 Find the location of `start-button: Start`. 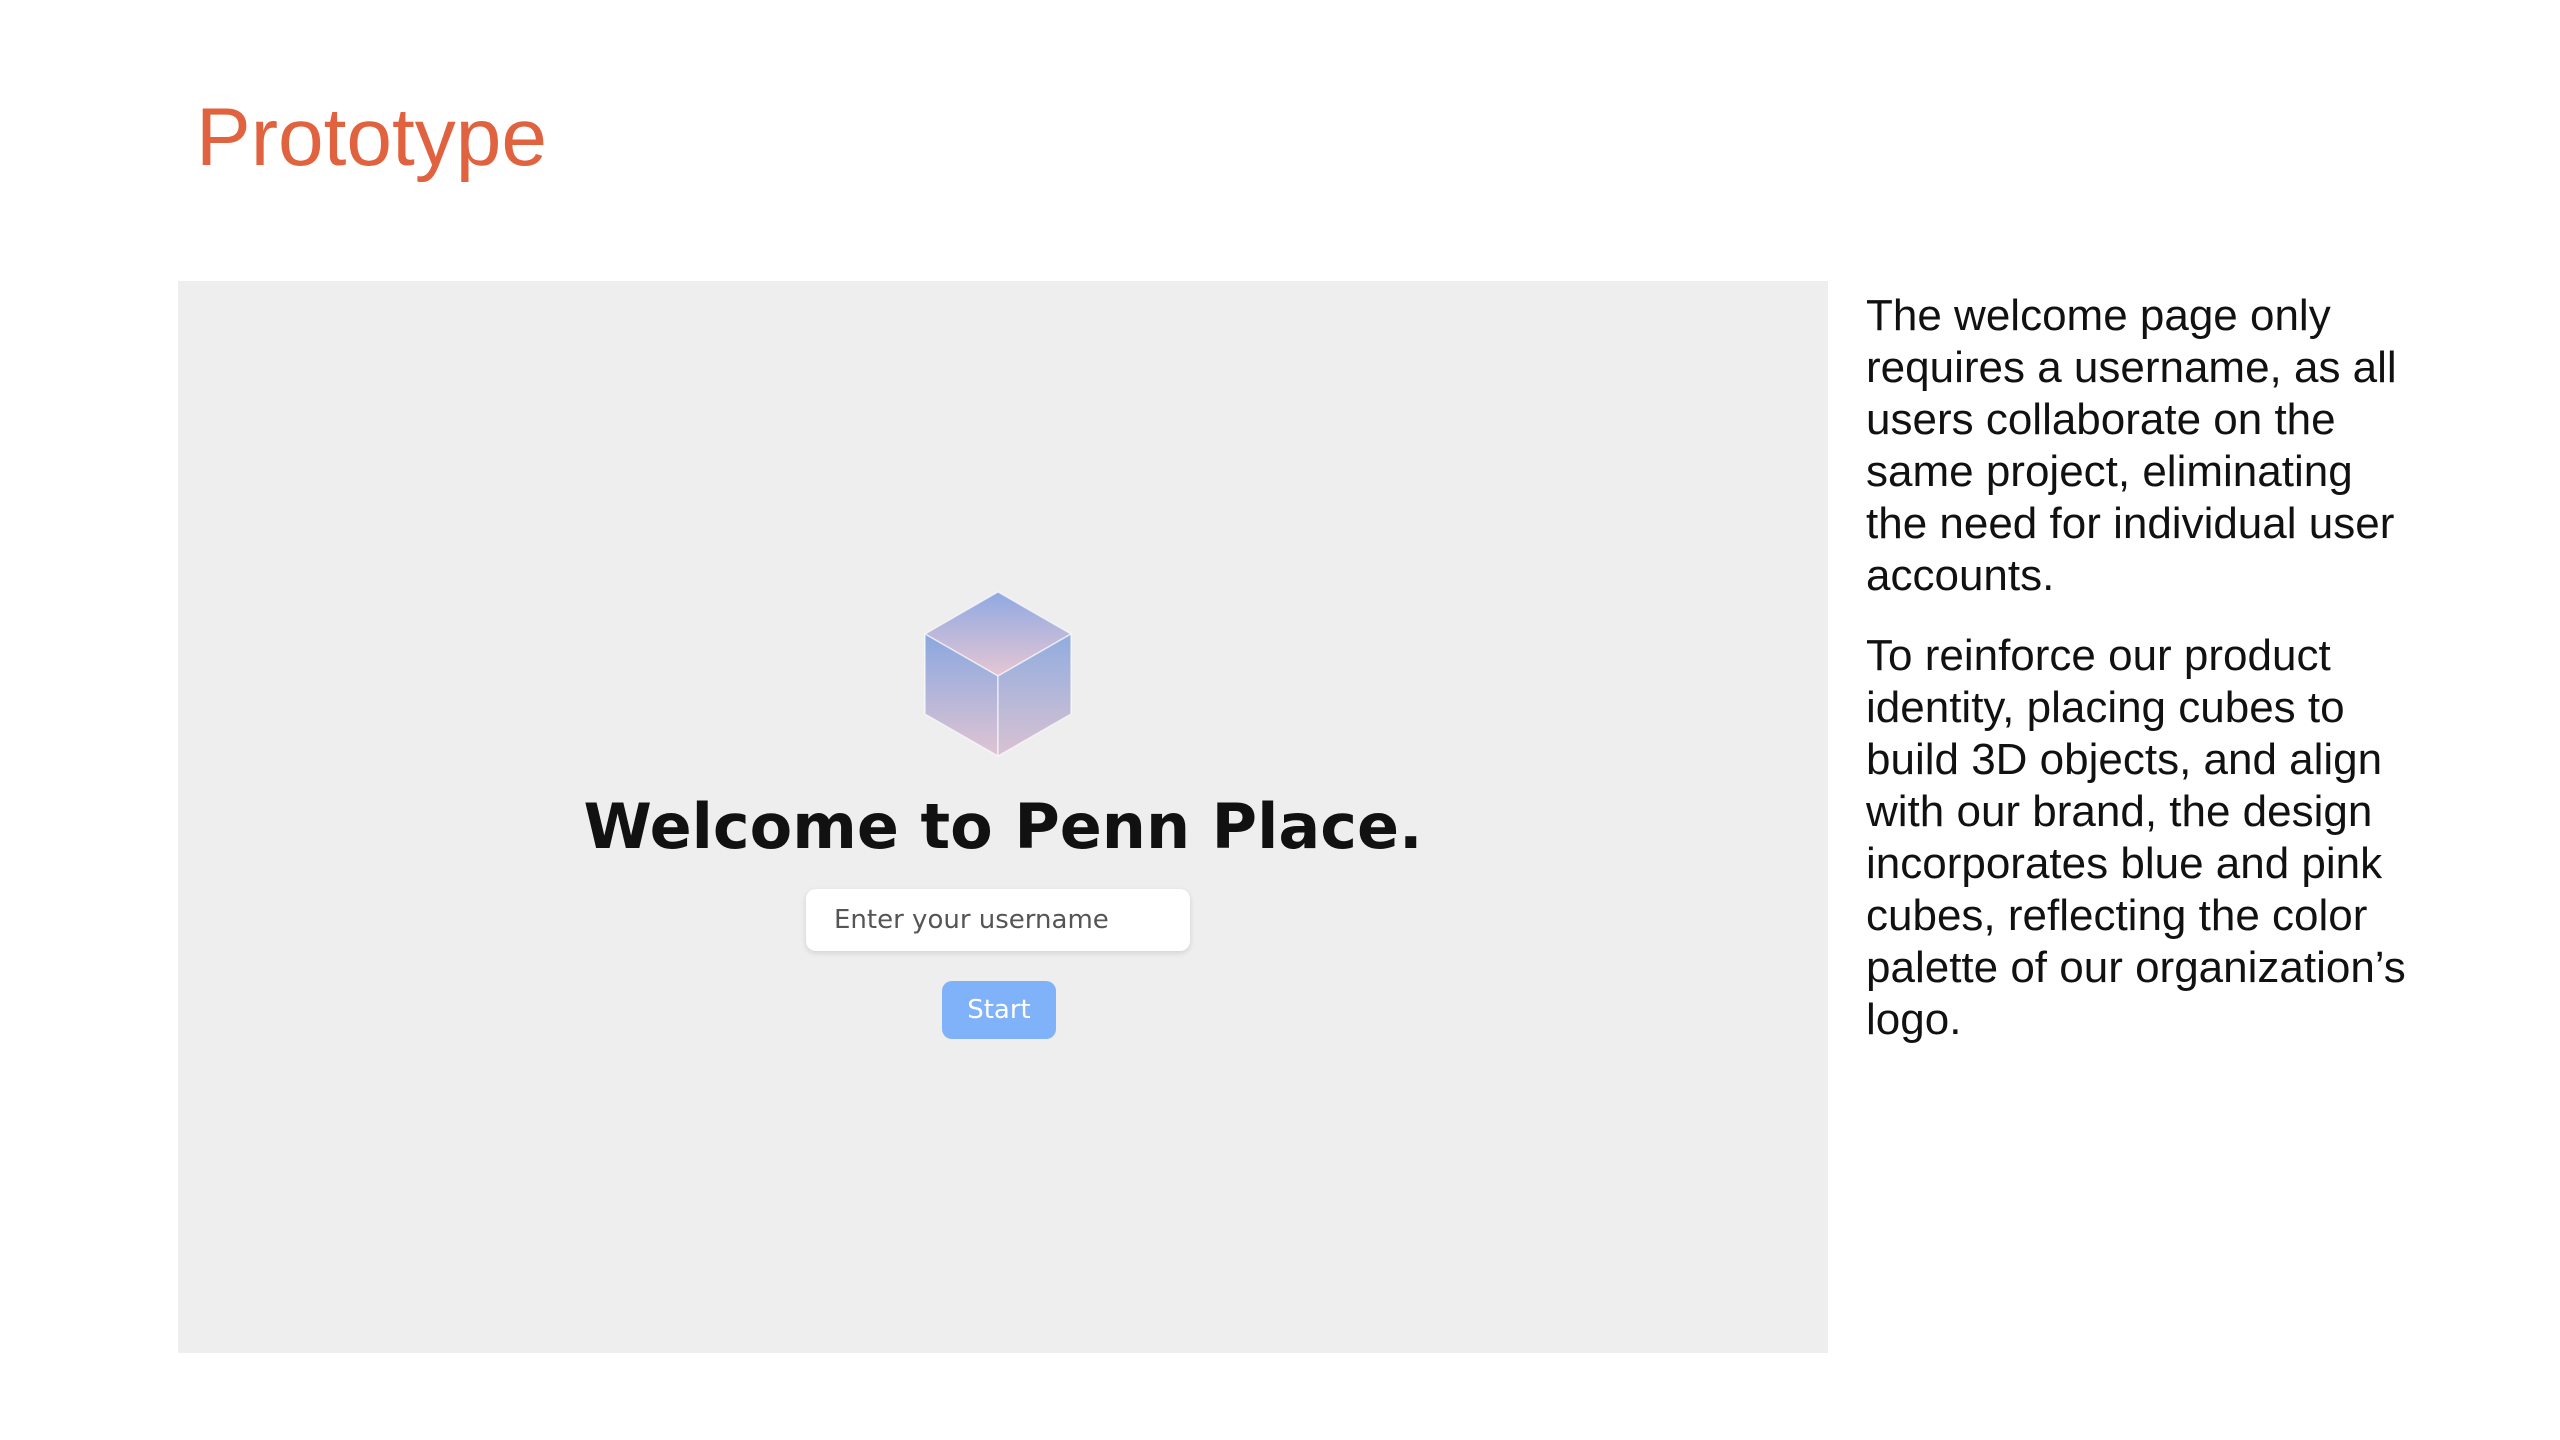

start-button: Start is located at coordinates (999, 1010).